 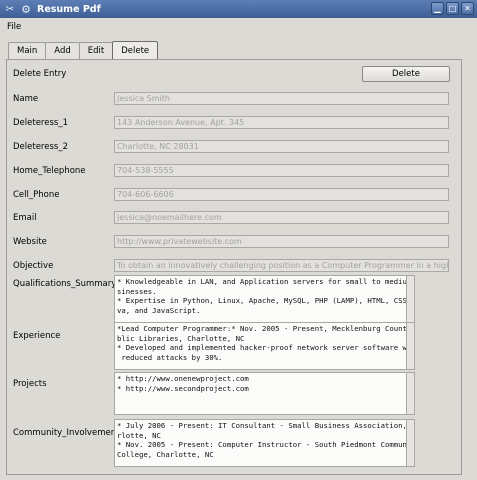 I want to click on community-scrollbar, so click(x=411, y=443).